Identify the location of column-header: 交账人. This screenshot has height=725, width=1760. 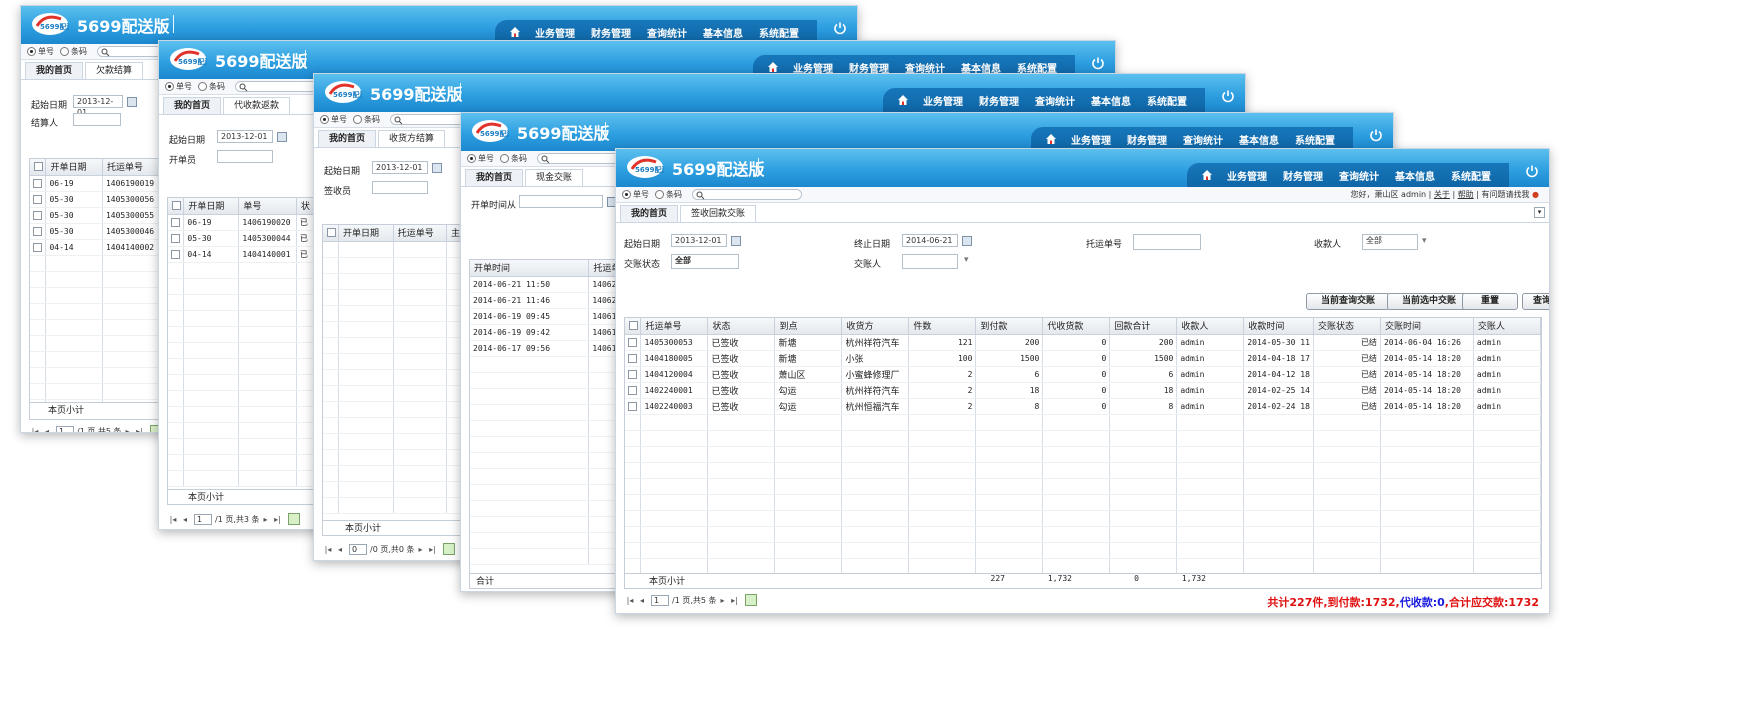
(1507, 326).